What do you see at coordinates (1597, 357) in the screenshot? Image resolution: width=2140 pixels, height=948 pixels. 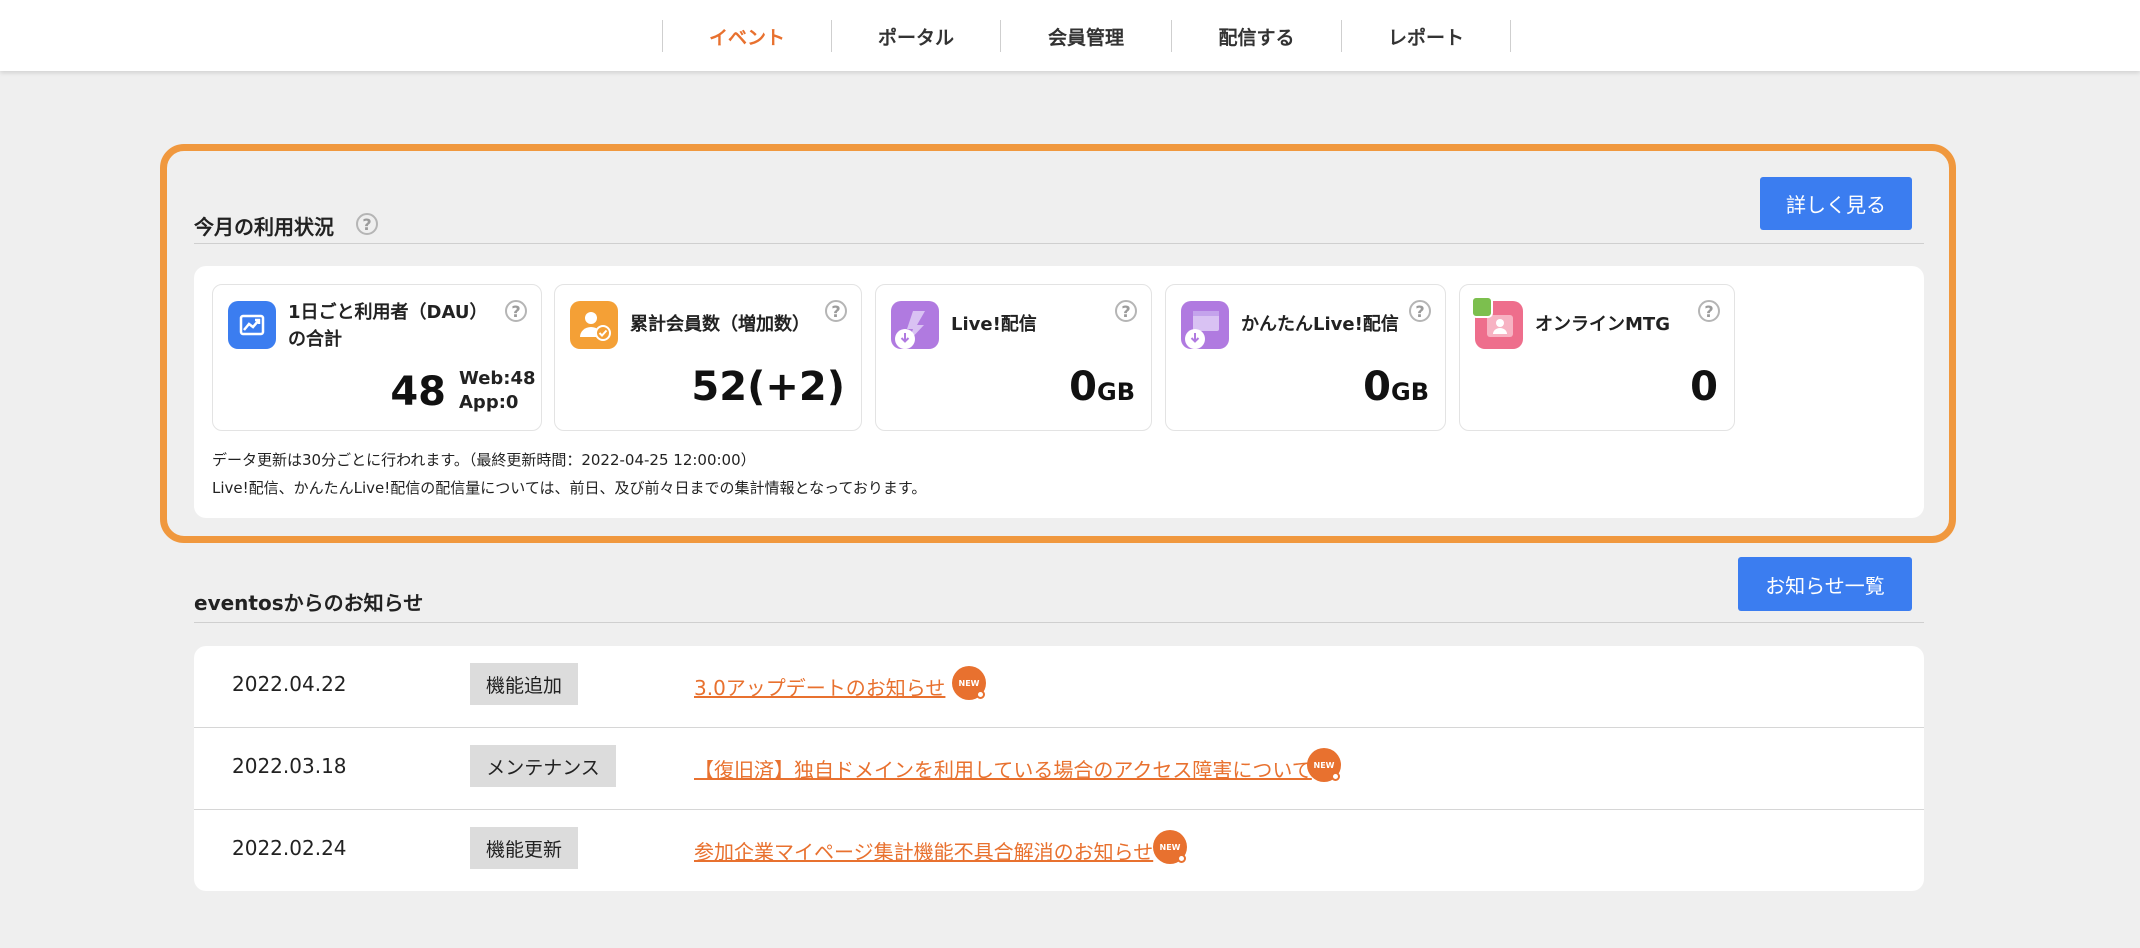 I see `meeting-card: オンラインMTG ? 0` at bounding box center [1597, 357].